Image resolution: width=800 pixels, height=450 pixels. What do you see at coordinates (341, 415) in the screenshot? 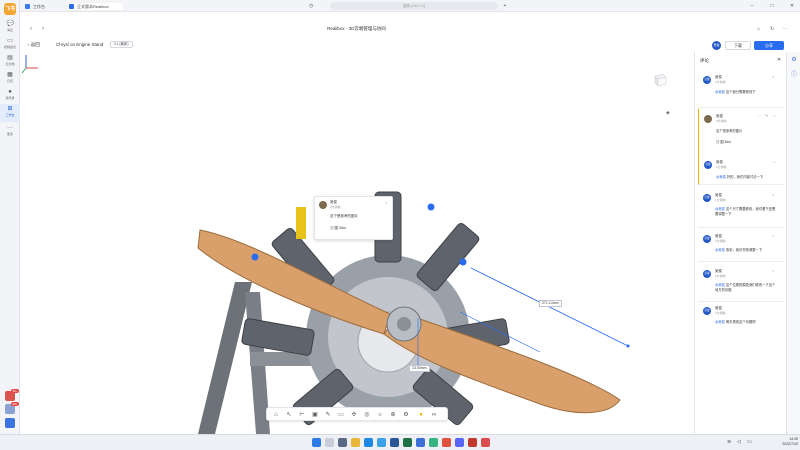
I see `comment-icon: ▭` at bounding box center [341, 415].